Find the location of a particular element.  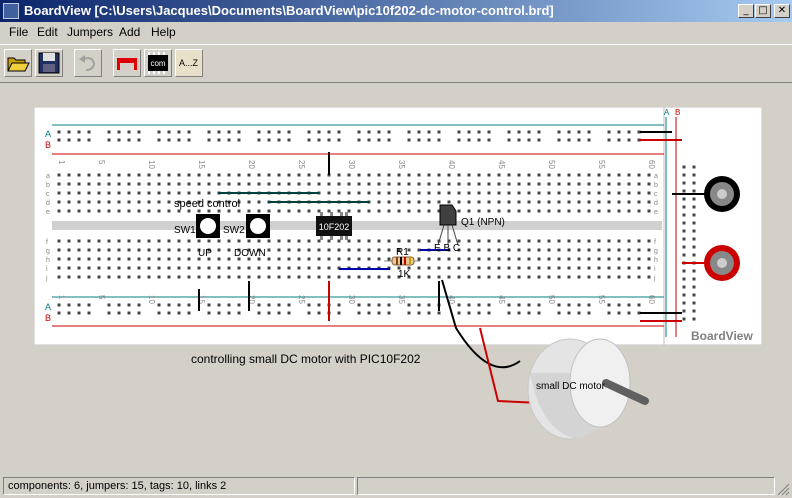

minimize-button: _ is located at coordinates (746, 11).